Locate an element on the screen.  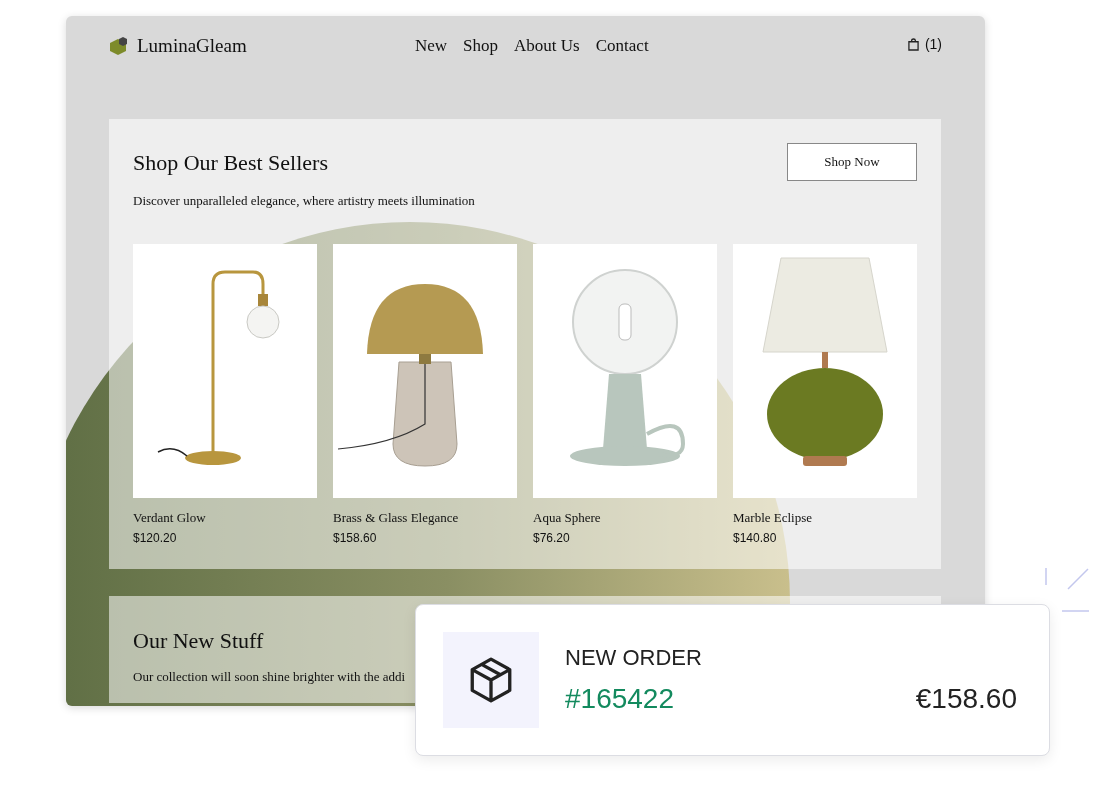
product-price: $140.80 is located at coordinates (755, 538).